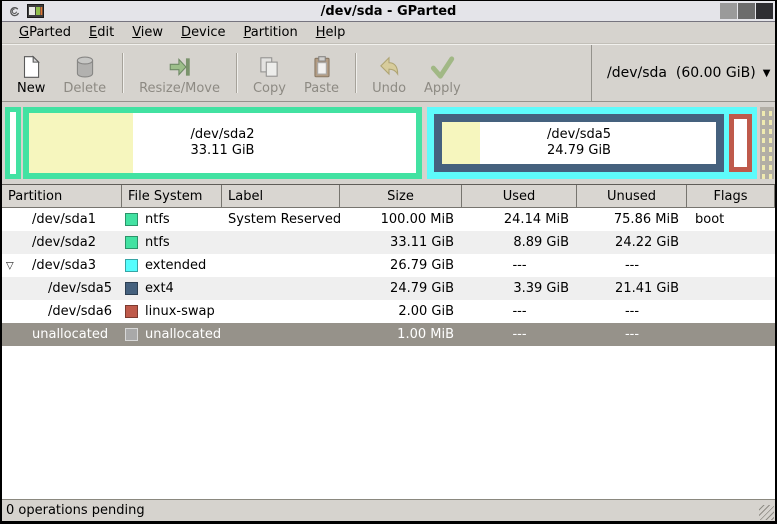 This screenshot has width=777, height=524. What do you see at coordinates (10, 265) in the screenshot?
I see `expander-icon: ▽` at bounding box center [10, 265].